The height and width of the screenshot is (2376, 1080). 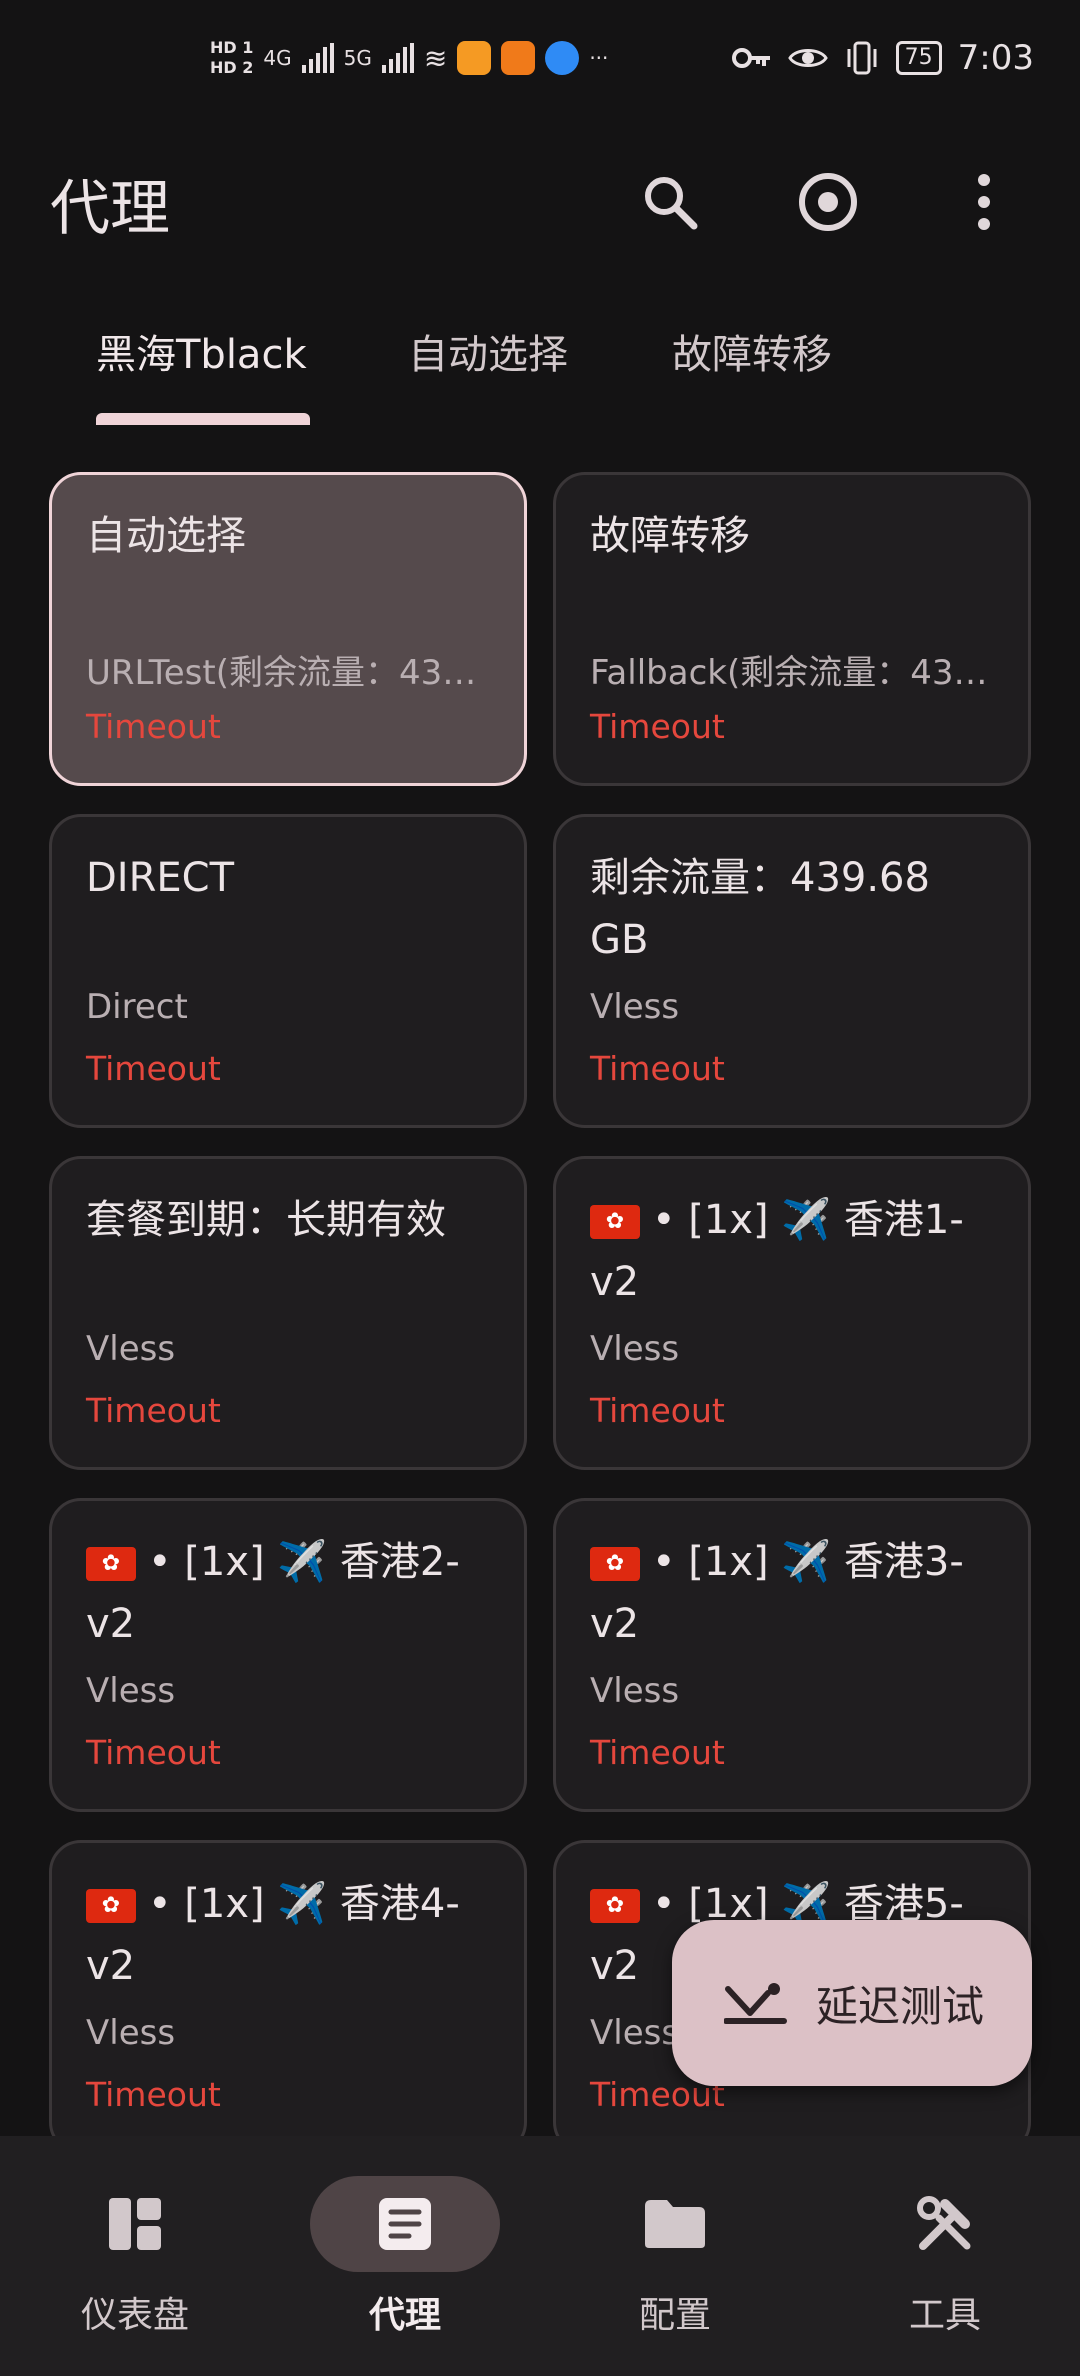 What do you see at coordinates (792, 1313) in the screenshot?
I see `proxy-card-hk1: ✿ • [1x] ✈️ 香港1-v2 Vless Timeout` at bounding box center [792, 1313].